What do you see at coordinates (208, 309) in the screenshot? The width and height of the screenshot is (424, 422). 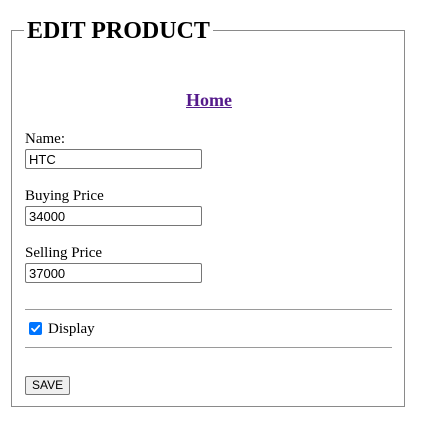 I see `top-divider` at bounding box center [208, 309].